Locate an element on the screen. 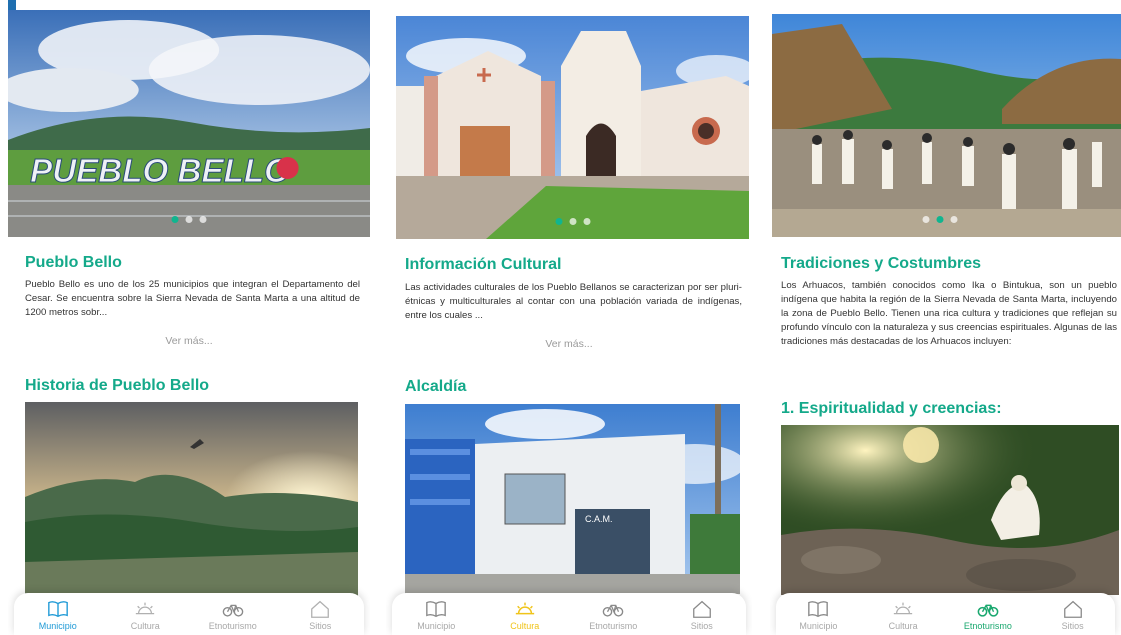  alcaldia-image: C.A.M. is located at coordinates (572, 499).